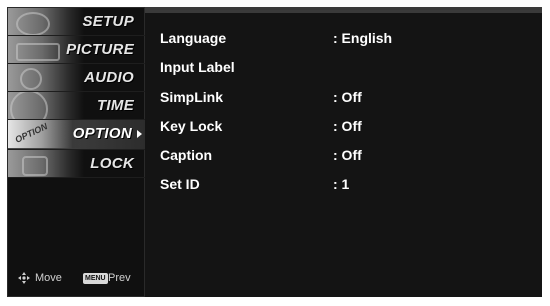  I want to click on move-hint-label: Move, so click(48, 278).